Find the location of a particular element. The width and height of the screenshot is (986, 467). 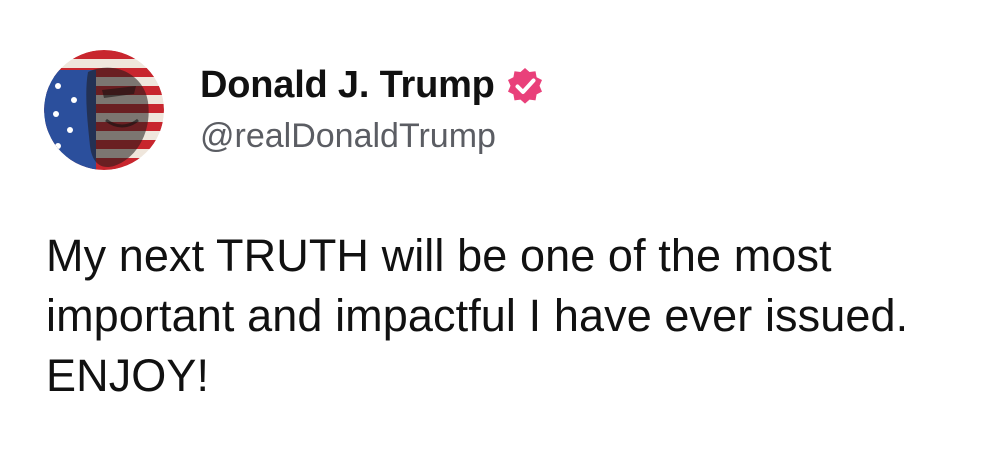

post-header: Donald J. Trump @realDonaldTrump is located at coordinates (294, 110).